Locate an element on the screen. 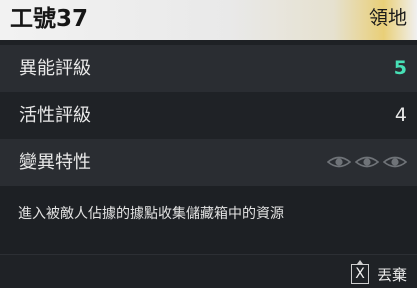  stat-value: 4 is located at coordinates (400, 115).